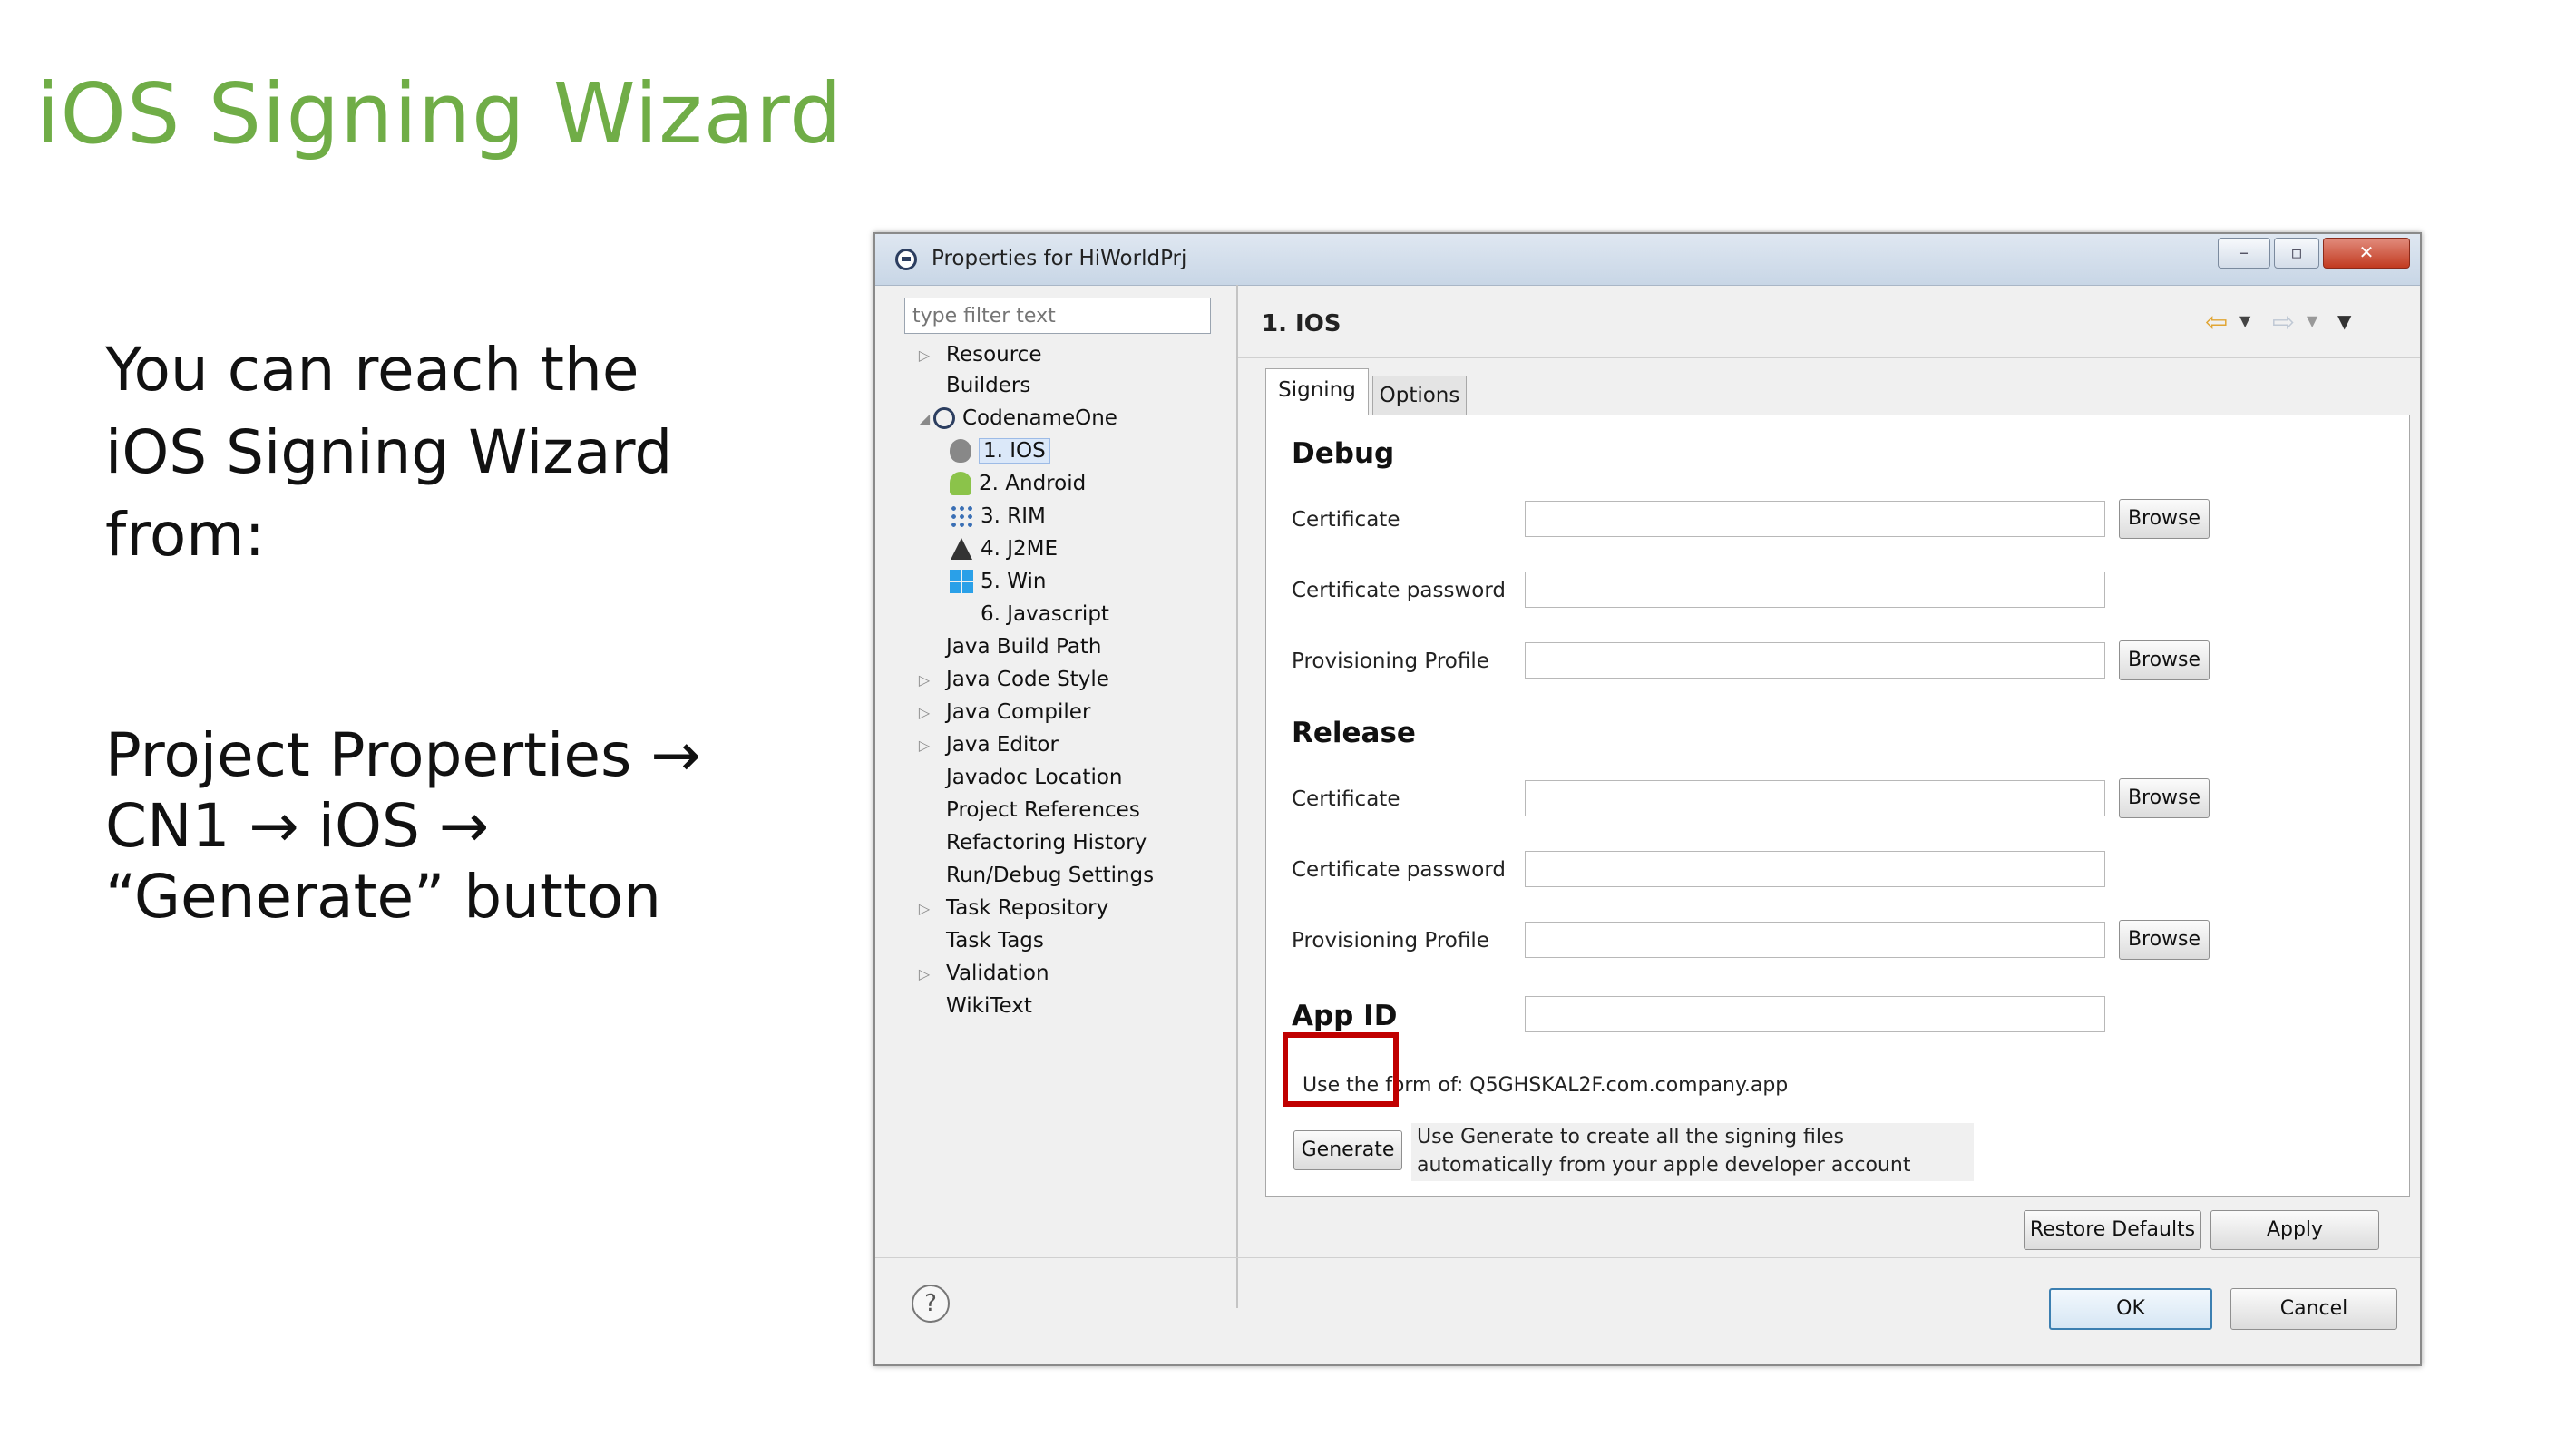 The width and height of the screenshot is (2576, 1446). What do you see at coordinates (1815, 869) in the screenshot?
I see `release-certificate-password-field` at bounding box center [1815, 869].